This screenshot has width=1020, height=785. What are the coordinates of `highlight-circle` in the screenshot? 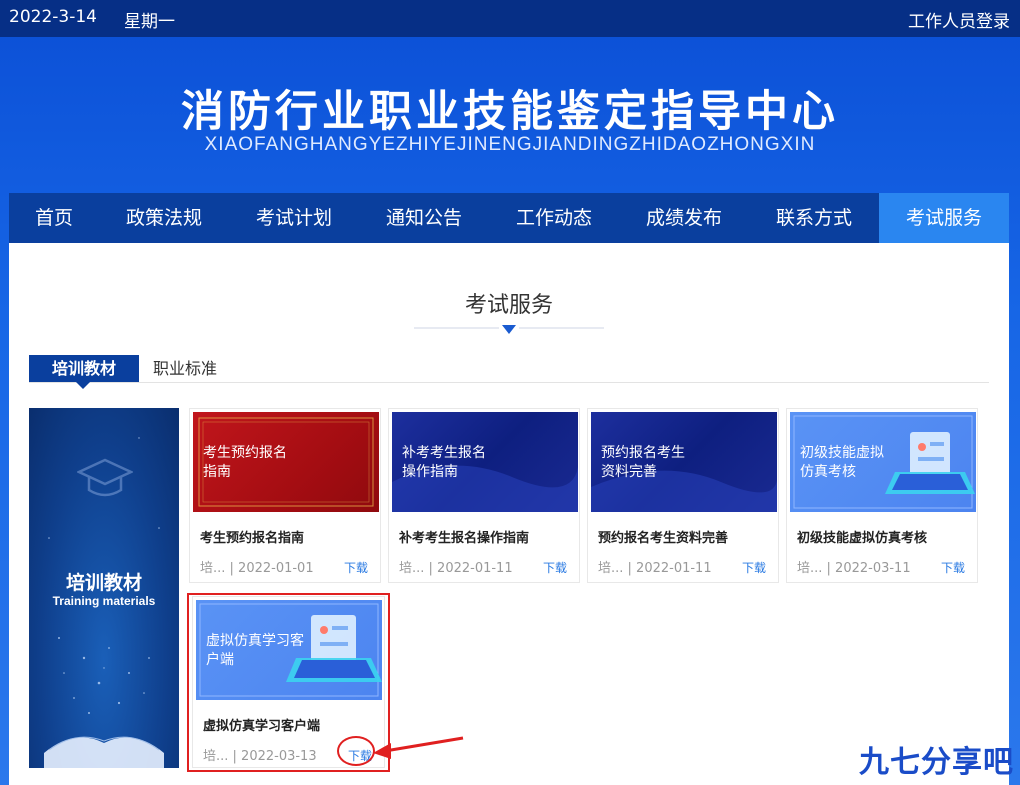 It's located at (356, 751).